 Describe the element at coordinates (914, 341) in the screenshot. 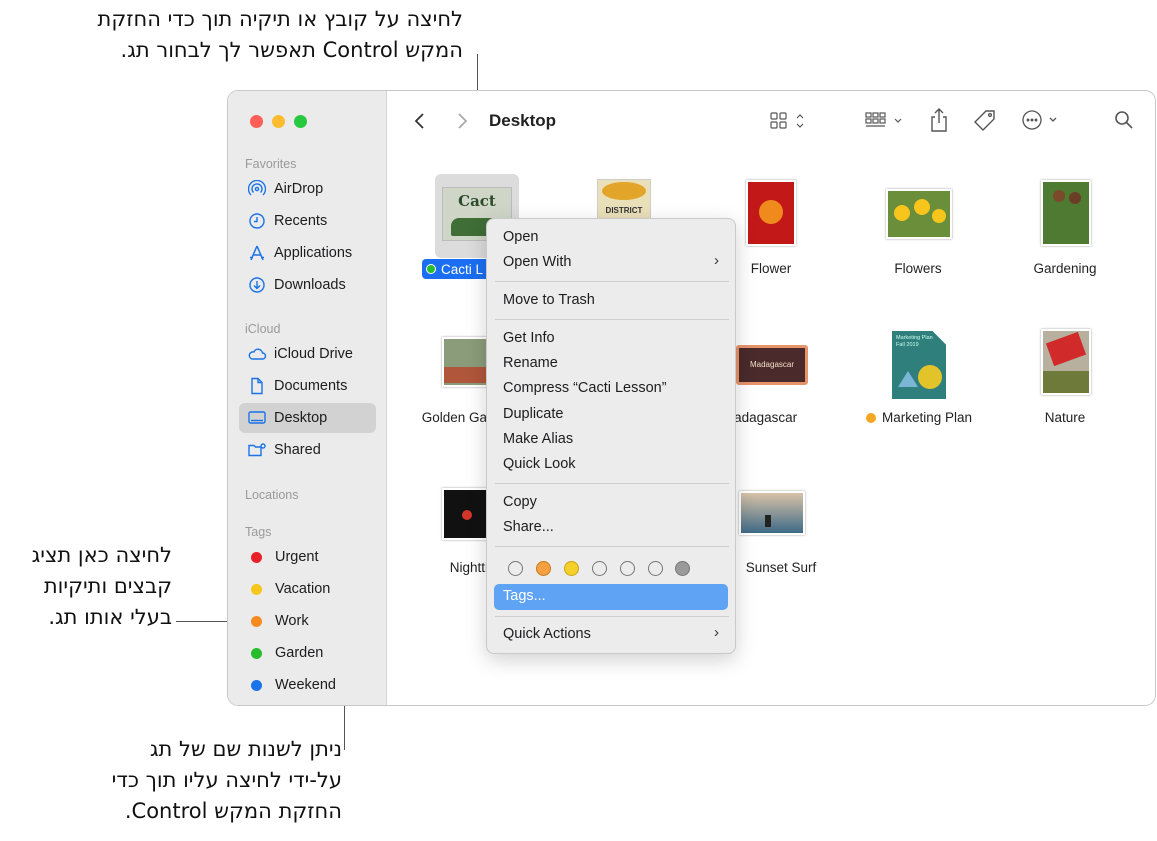

I see `thumbnail-text: Marketing Plan Fall 2019` at that location.